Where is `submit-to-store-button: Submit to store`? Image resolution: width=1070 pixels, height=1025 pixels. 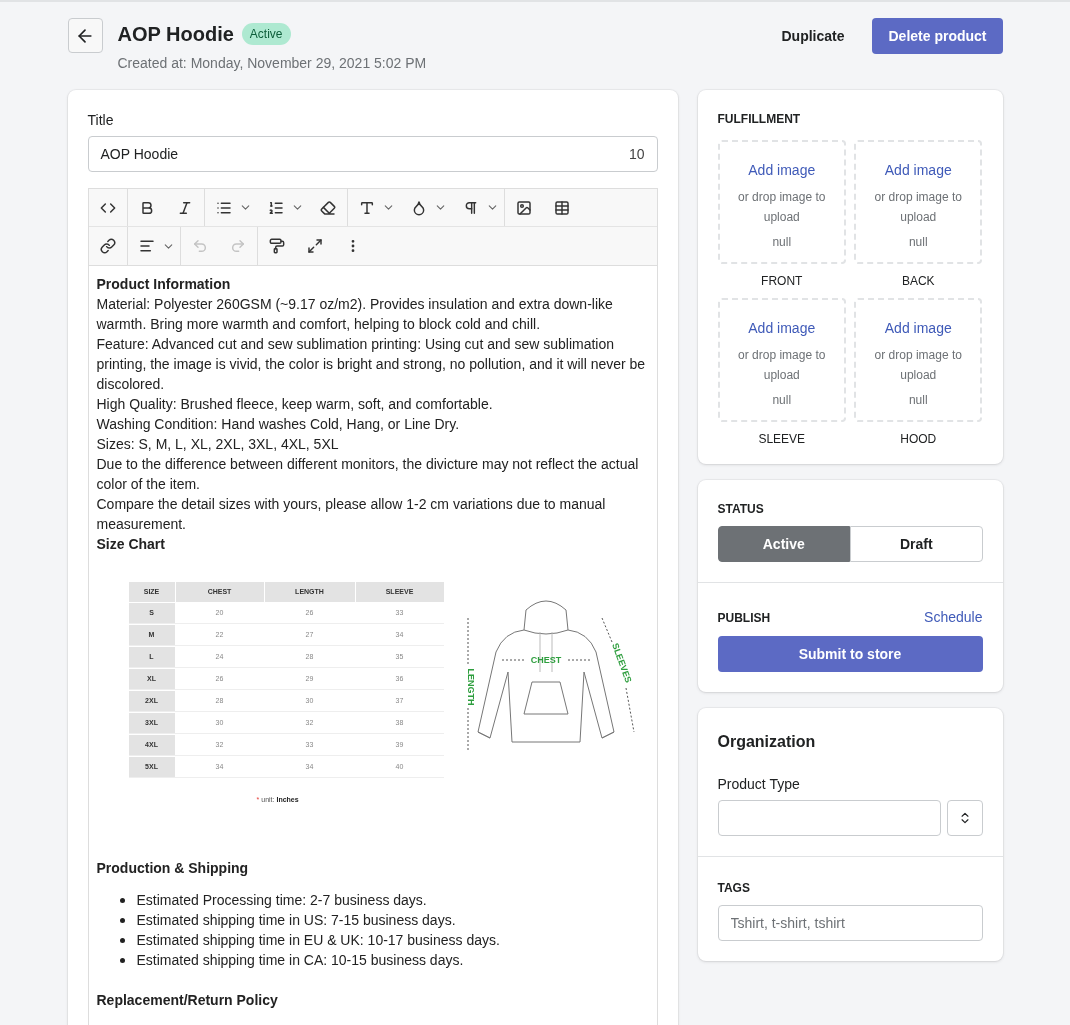
submit-to-store-button: Submit to store is located at coordinates (850, 654).